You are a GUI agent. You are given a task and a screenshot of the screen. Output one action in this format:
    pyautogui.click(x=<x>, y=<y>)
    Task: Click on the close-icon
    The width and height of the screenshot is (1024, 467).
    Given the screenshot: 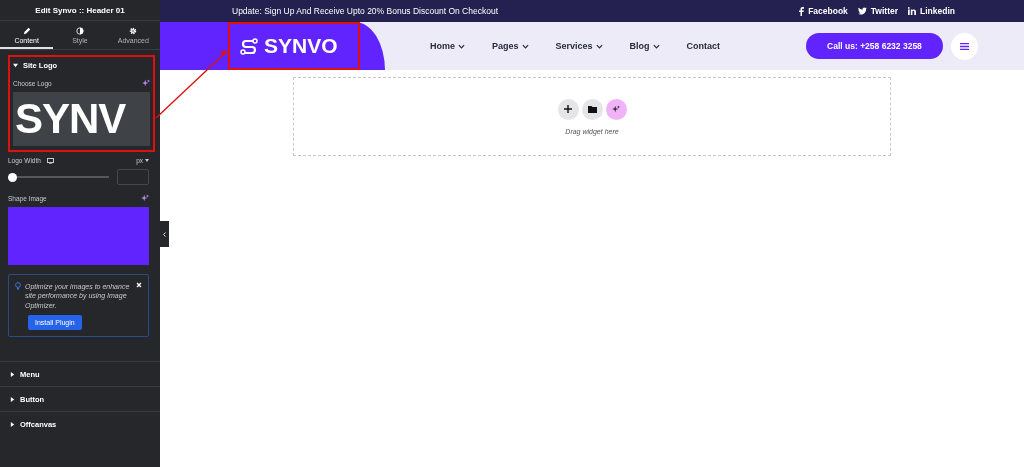 What is the action you would take?
    pyautogui.click(x=139, y=285)
    